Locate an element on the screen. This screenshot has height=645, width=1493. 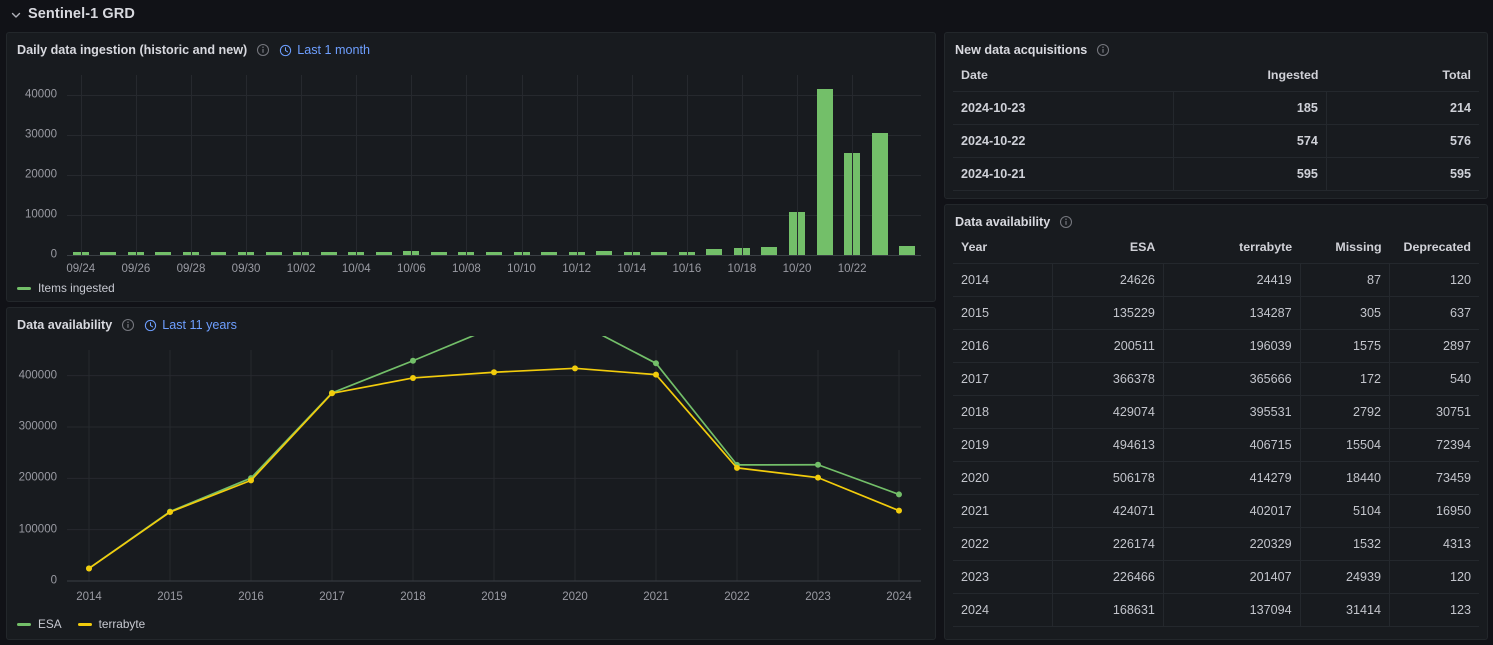
table-row: 2024-10-23 185 214 is located at coordinates (1216, 108).